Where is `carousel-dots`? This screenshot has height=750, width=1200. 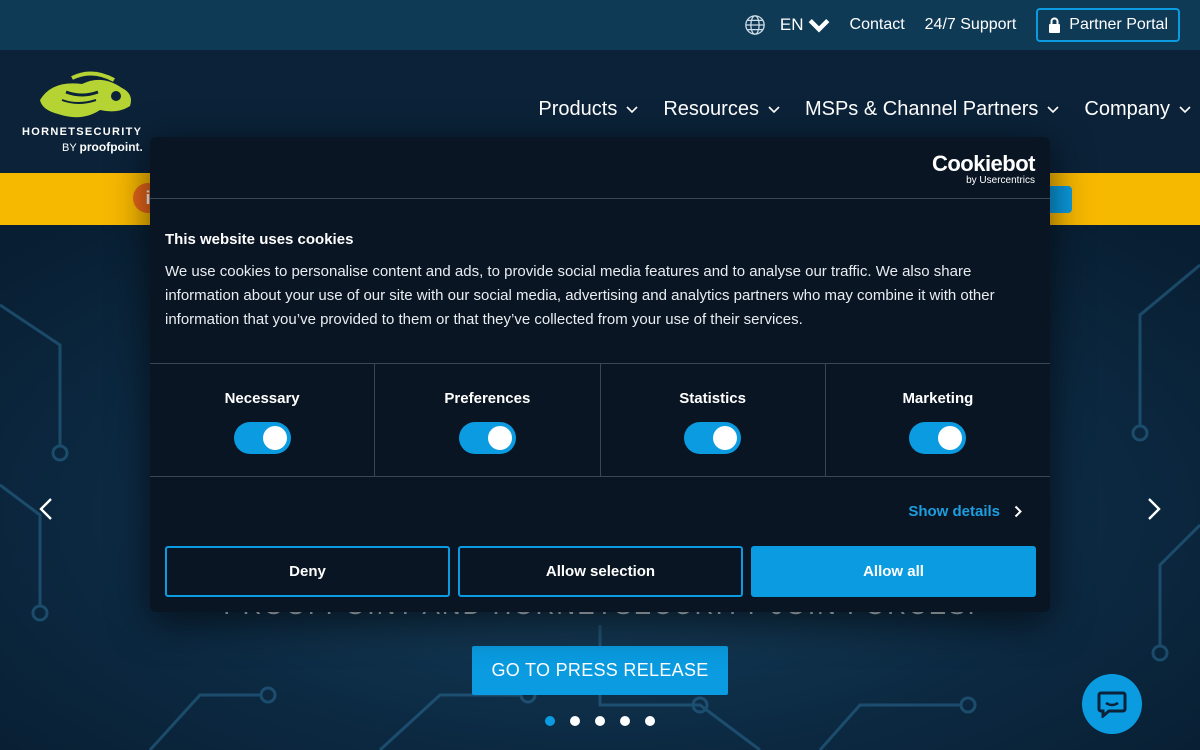 carousel-dots is located at coordinates (600, 721).